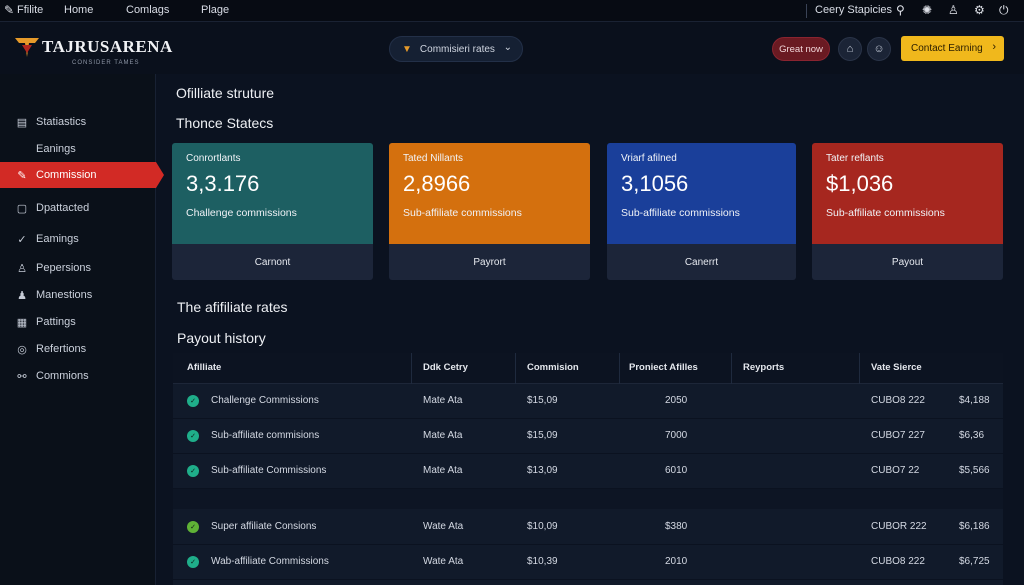 This screenshot has width=1024, height=585. What do you see at coordinates (264, 526) in the screenshot?
I see `row-name: Super affiliate Consions` at bounding box center [264, 526].